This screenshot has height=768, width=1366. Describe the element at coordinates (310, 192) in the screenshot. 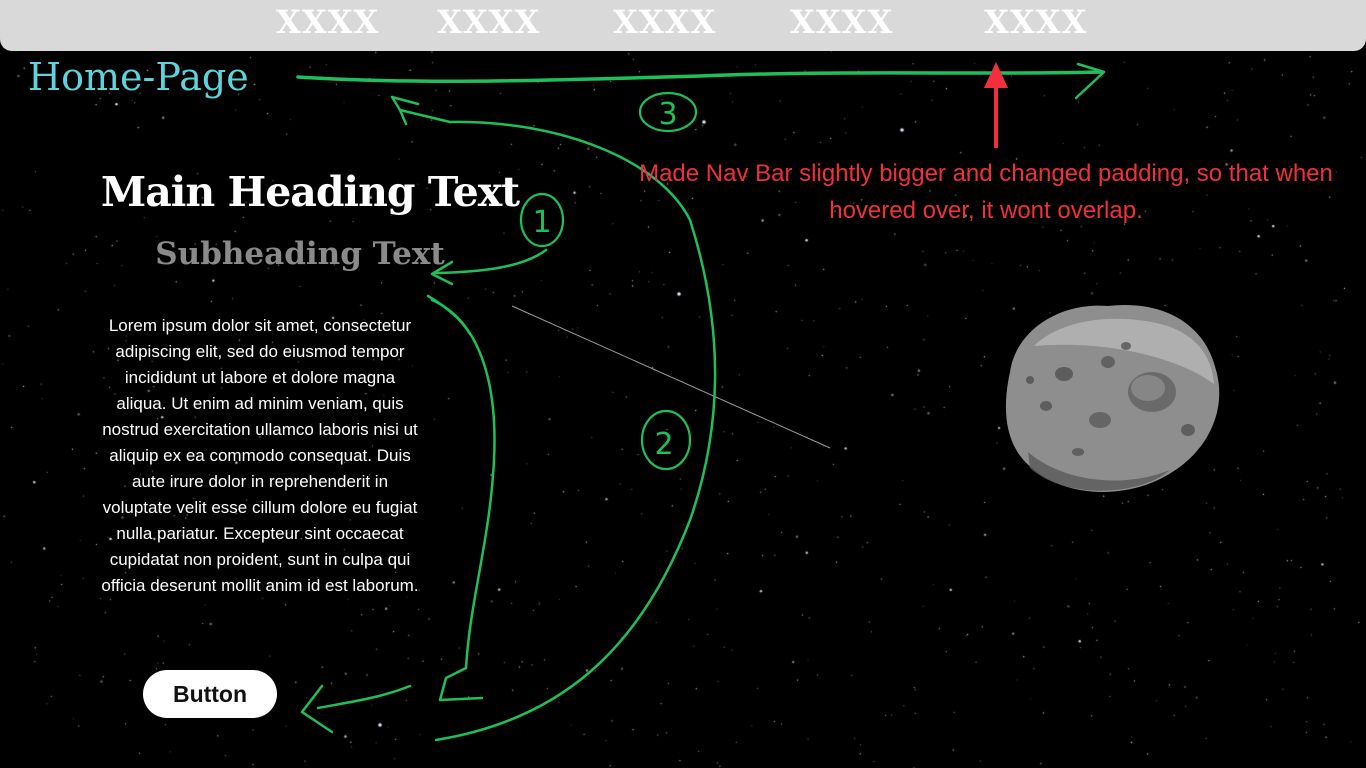

I see `main-heading: Main Heading Text` at that location.